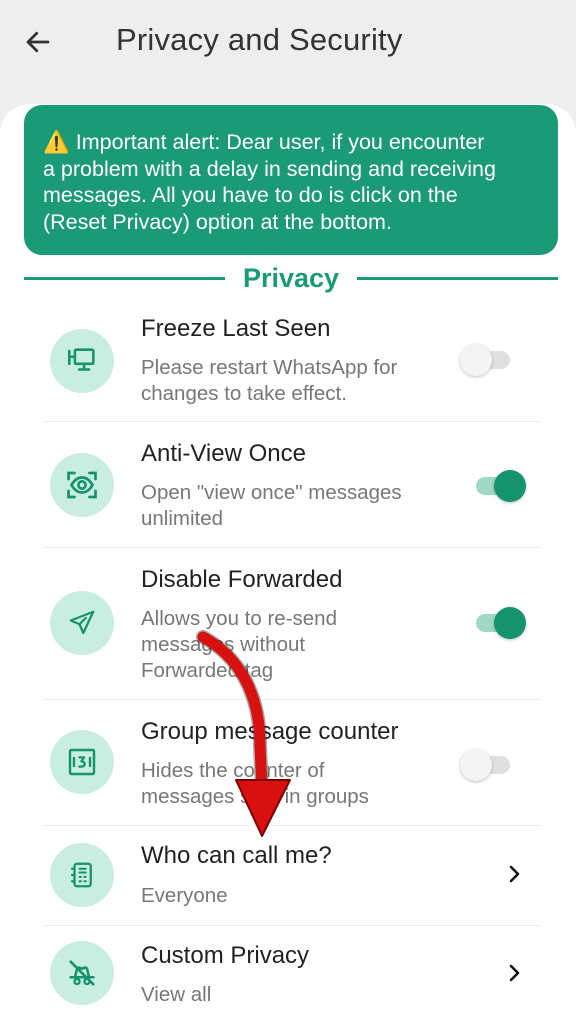 The image size is (576, 1024). Describe the element at coordinates (296, 506) in the screenshot. I see `setting-subtitle: Open "view once" messages unlimited` at that location.